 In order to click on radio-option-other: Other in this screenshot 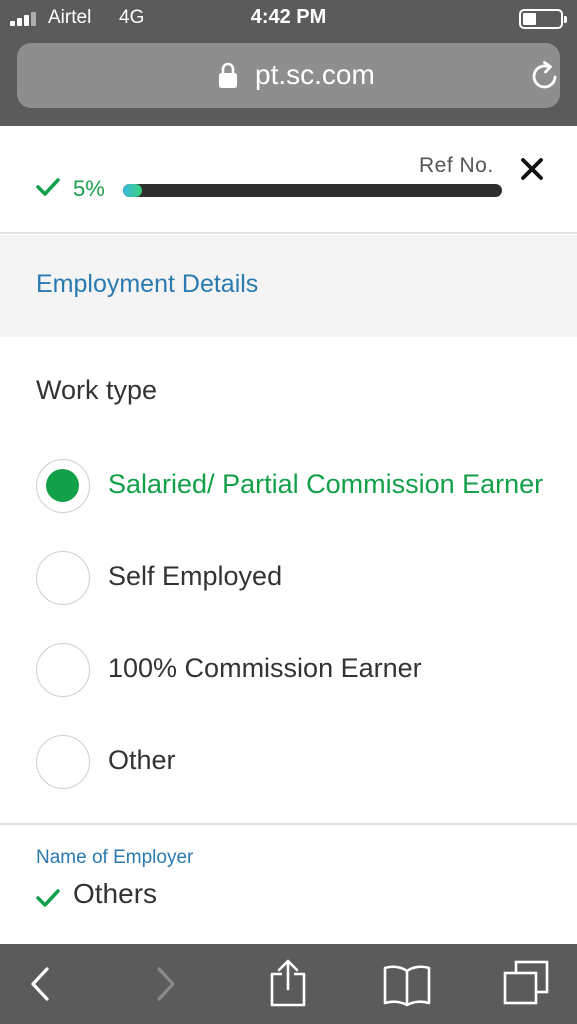, I will do `click(301, 763)`.